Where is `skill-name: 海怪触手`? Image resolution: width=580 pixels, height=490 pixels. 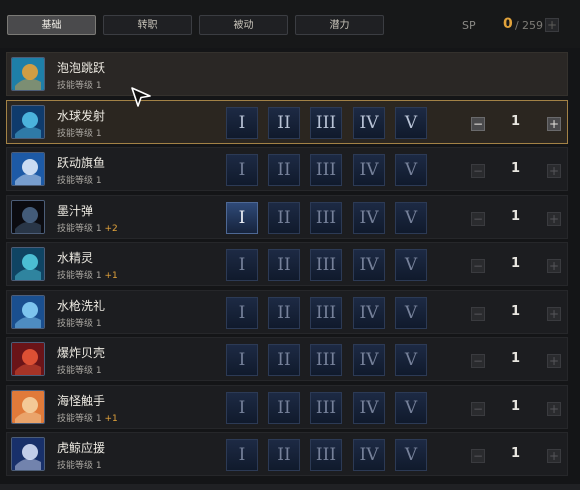 skill-name: 海怪触手 is located at coordinates (81, 401).